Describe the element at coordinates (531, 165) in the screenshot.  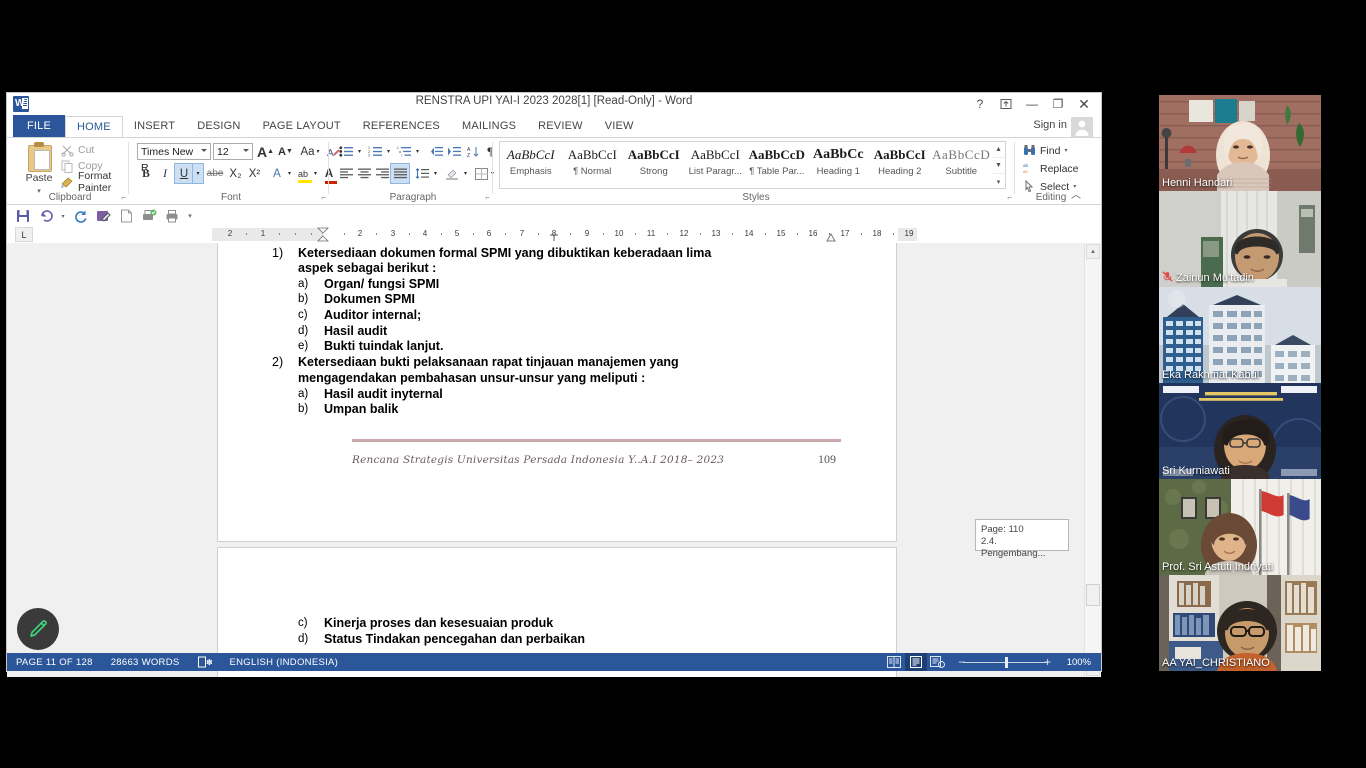
I see `style-item-emphasis: AaBbCcI Emphasis` at that location.